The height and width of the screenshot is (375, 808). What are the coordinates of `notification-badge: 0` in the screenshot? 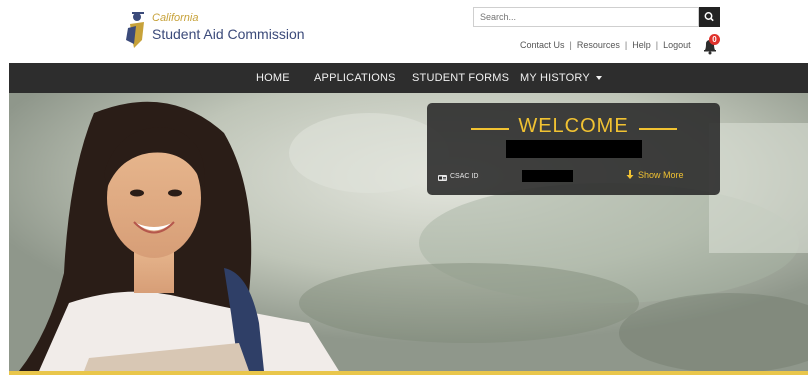 It's located at (714, 39).